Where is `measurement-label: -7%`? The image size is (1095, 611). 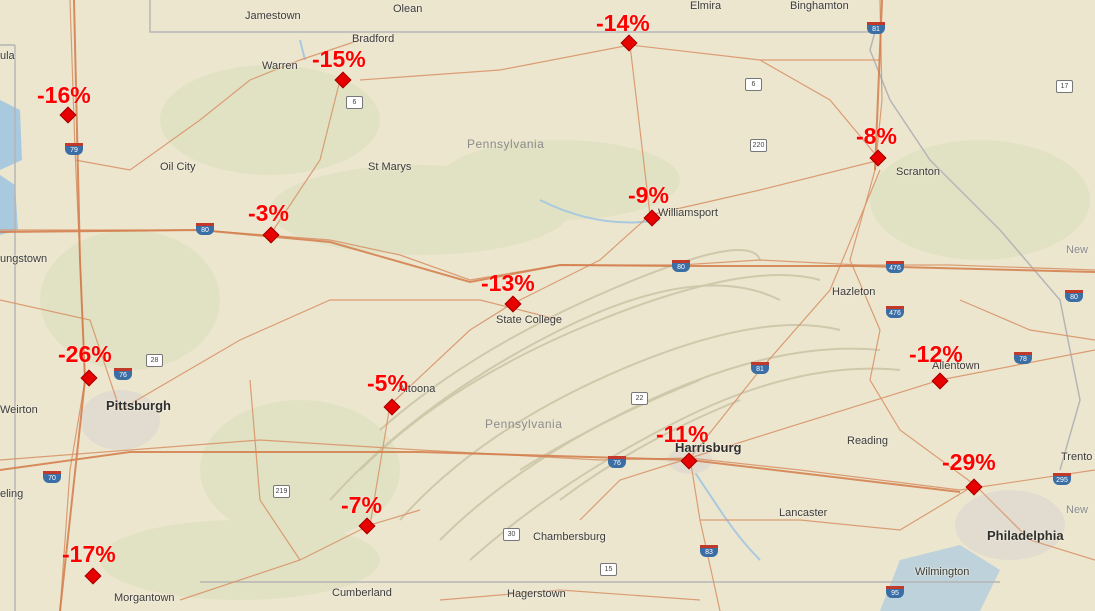 measurement-label: -7% is located at coordinates (361, 505).